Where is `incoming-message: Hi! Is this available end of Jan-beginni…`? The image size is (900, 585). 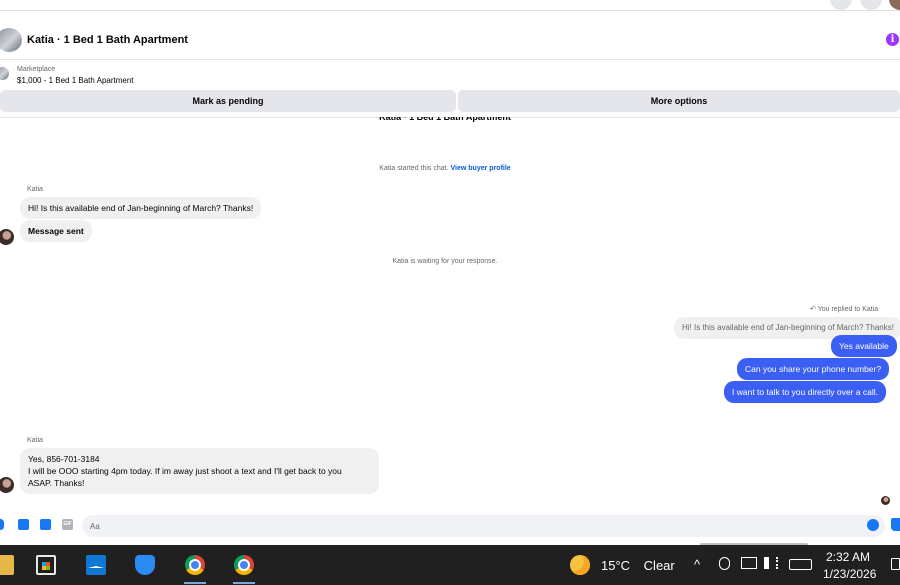
incoming-message: Hi! Is this available end of Jan-beginni… is located at coordinates (141, 208).